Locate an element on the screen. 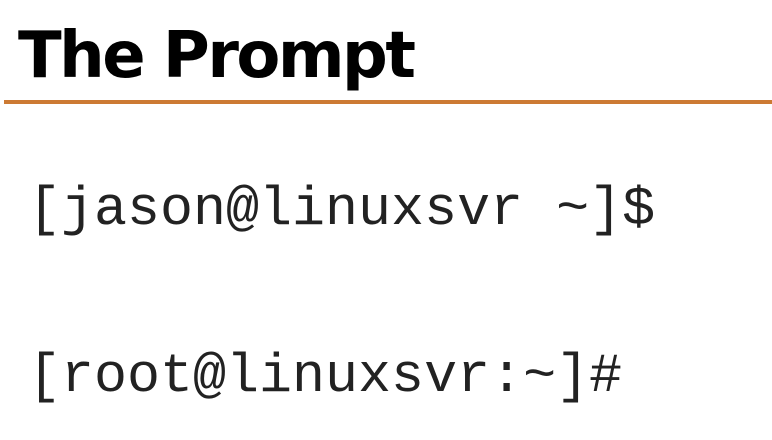 This screenshot has width=772, height=440. slide-title: The Prompt is located at coordinates (217, 56).